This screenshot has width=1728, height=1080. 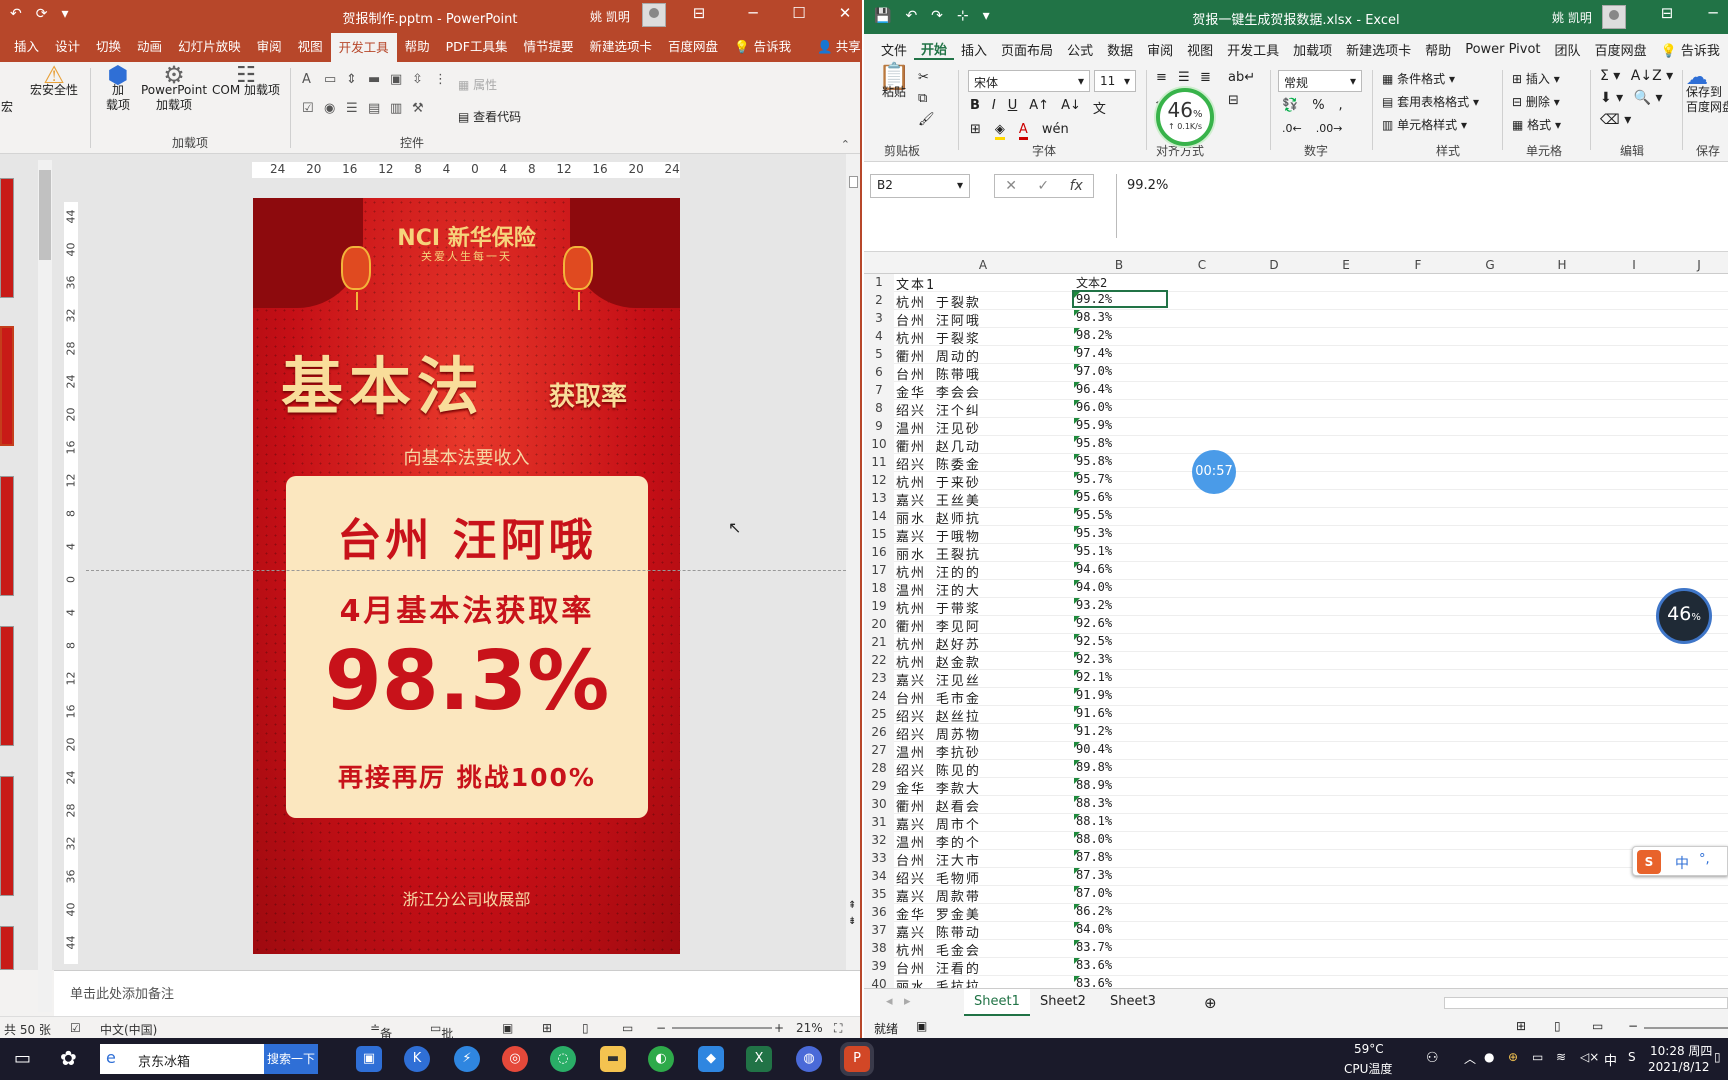 I want to click on tab-view: 视图, so click(x=310, y=47).